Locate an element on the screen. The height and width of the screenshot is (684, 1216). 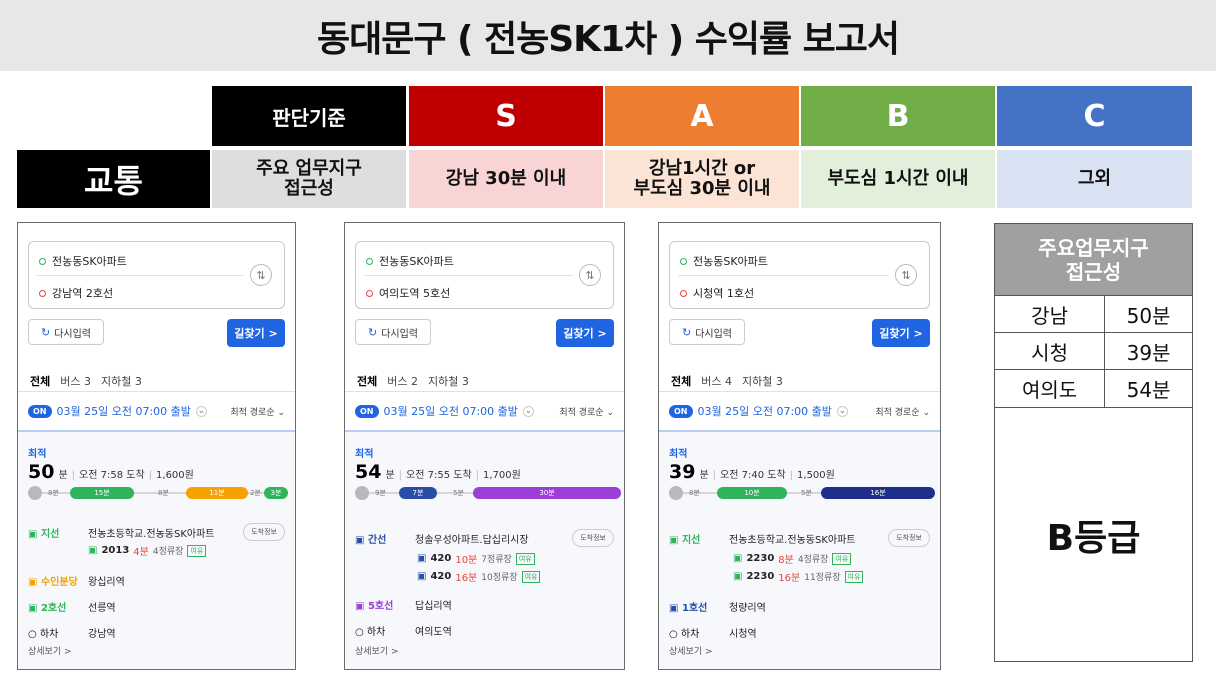
grade-result: B등급 is located at coordinates (1093, 538).